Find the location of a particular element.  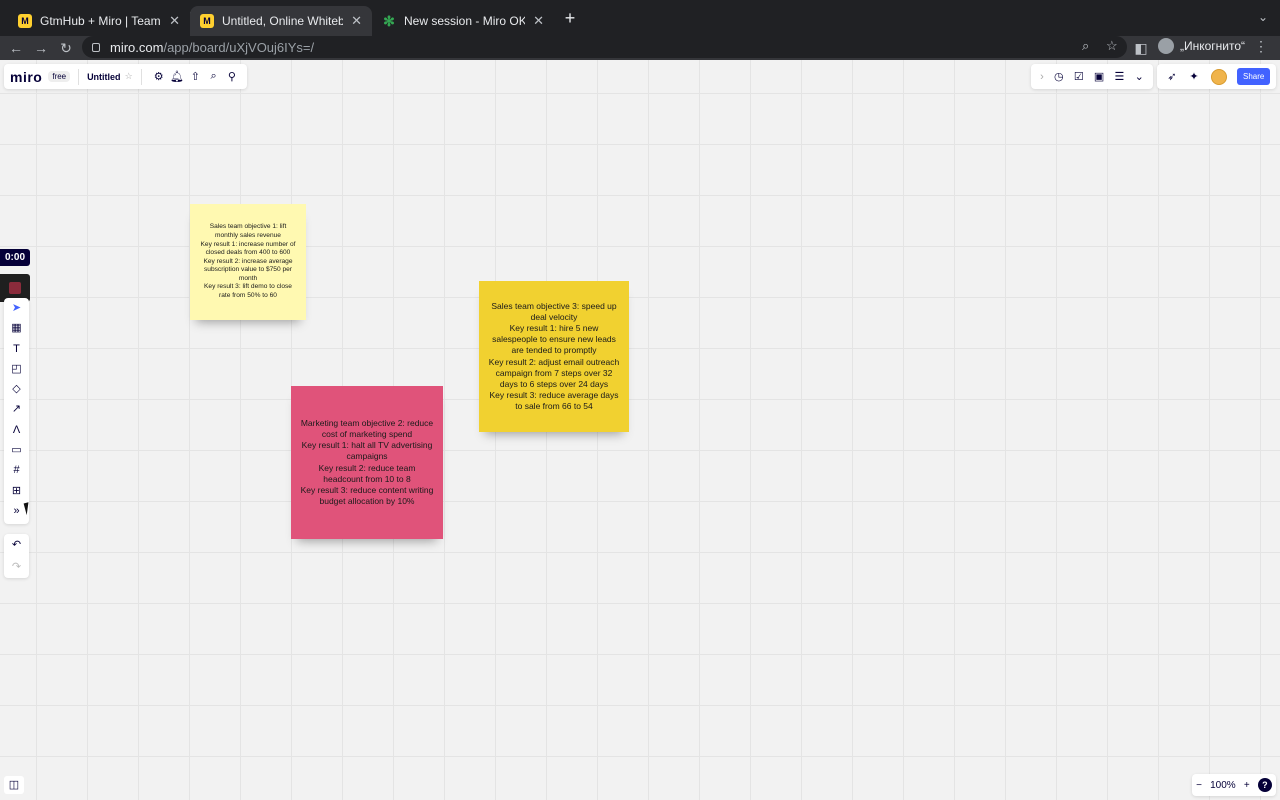

forward-icon: → is located at coordinates (41, 48).